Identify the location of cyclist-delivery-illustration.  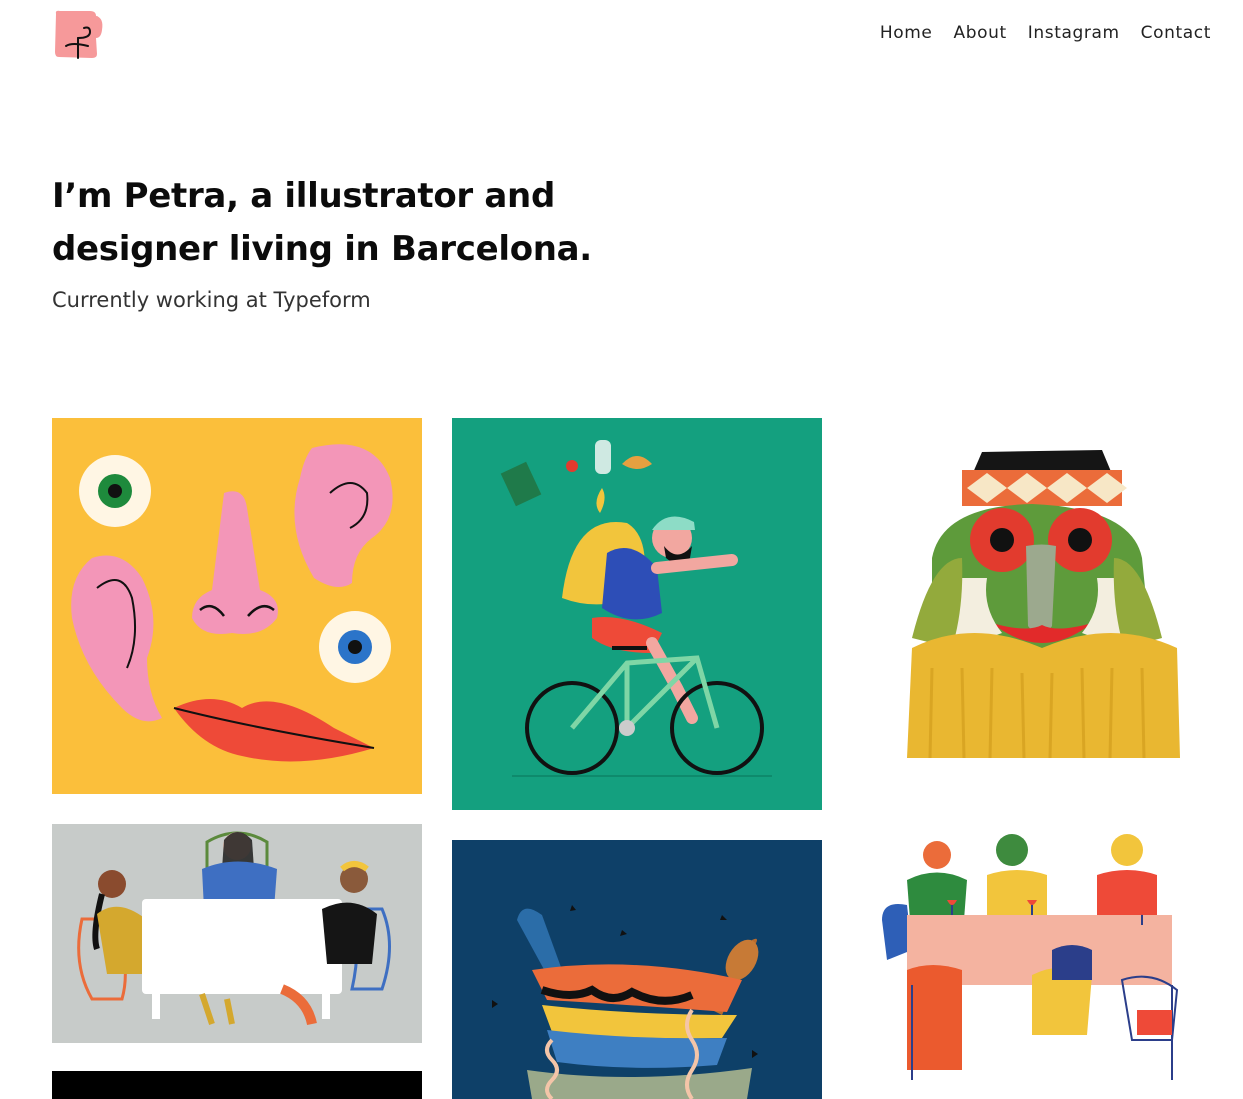
(637, 614).